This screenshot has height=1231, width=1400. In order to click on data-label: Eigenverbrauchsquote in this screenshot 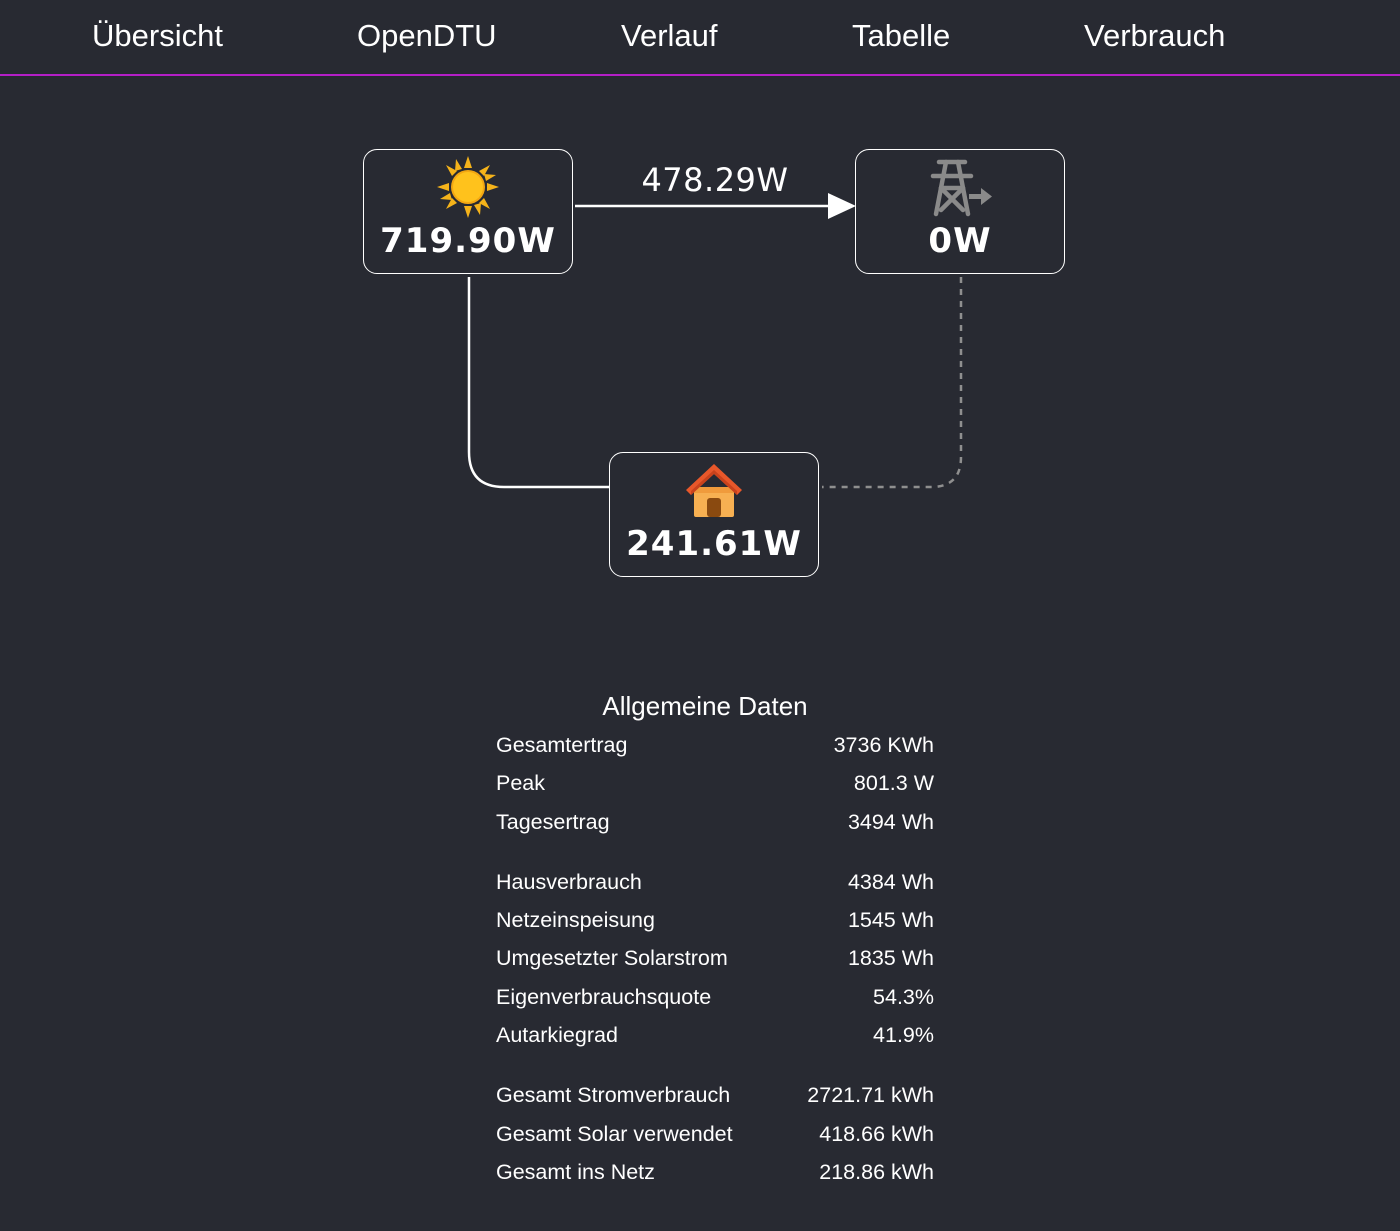, I will do `click(604, 996)`.